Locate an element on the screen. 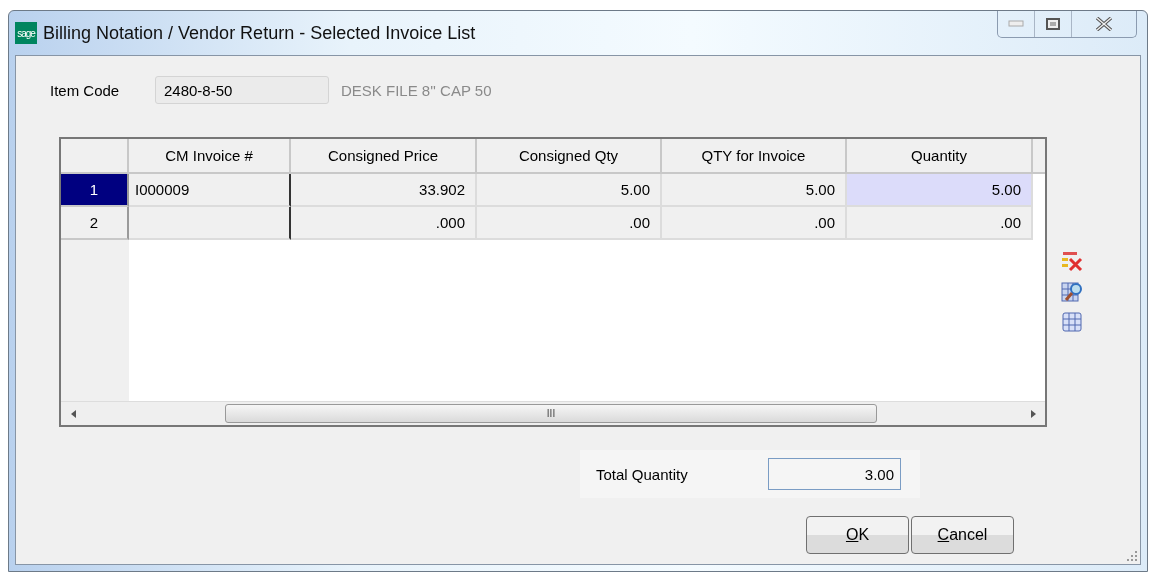 Image resolution: width=1151 pixels, height=576 pixels. dialog-button: OK is located at coordinates (857, 535).